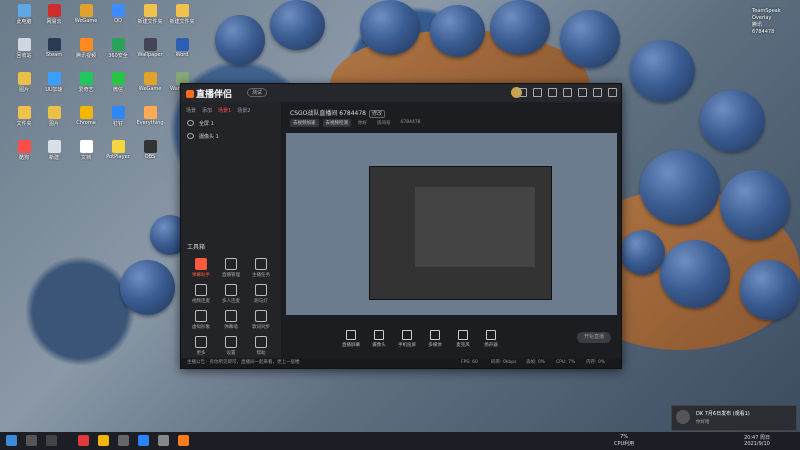  I want to click on tool-button: 更多, so click(201, 346).